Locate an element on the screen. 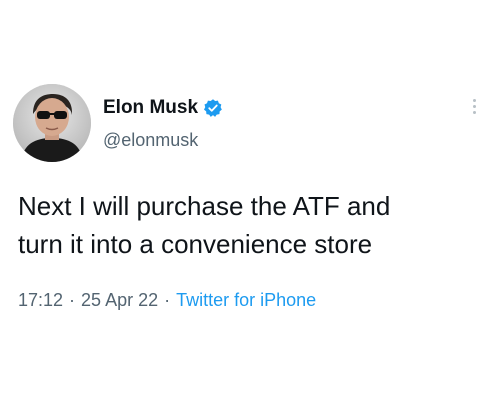 The width and height of the screenshot is (500, 417). tweet-source: Twitter for iPhone is located at coordinates (246, 300).